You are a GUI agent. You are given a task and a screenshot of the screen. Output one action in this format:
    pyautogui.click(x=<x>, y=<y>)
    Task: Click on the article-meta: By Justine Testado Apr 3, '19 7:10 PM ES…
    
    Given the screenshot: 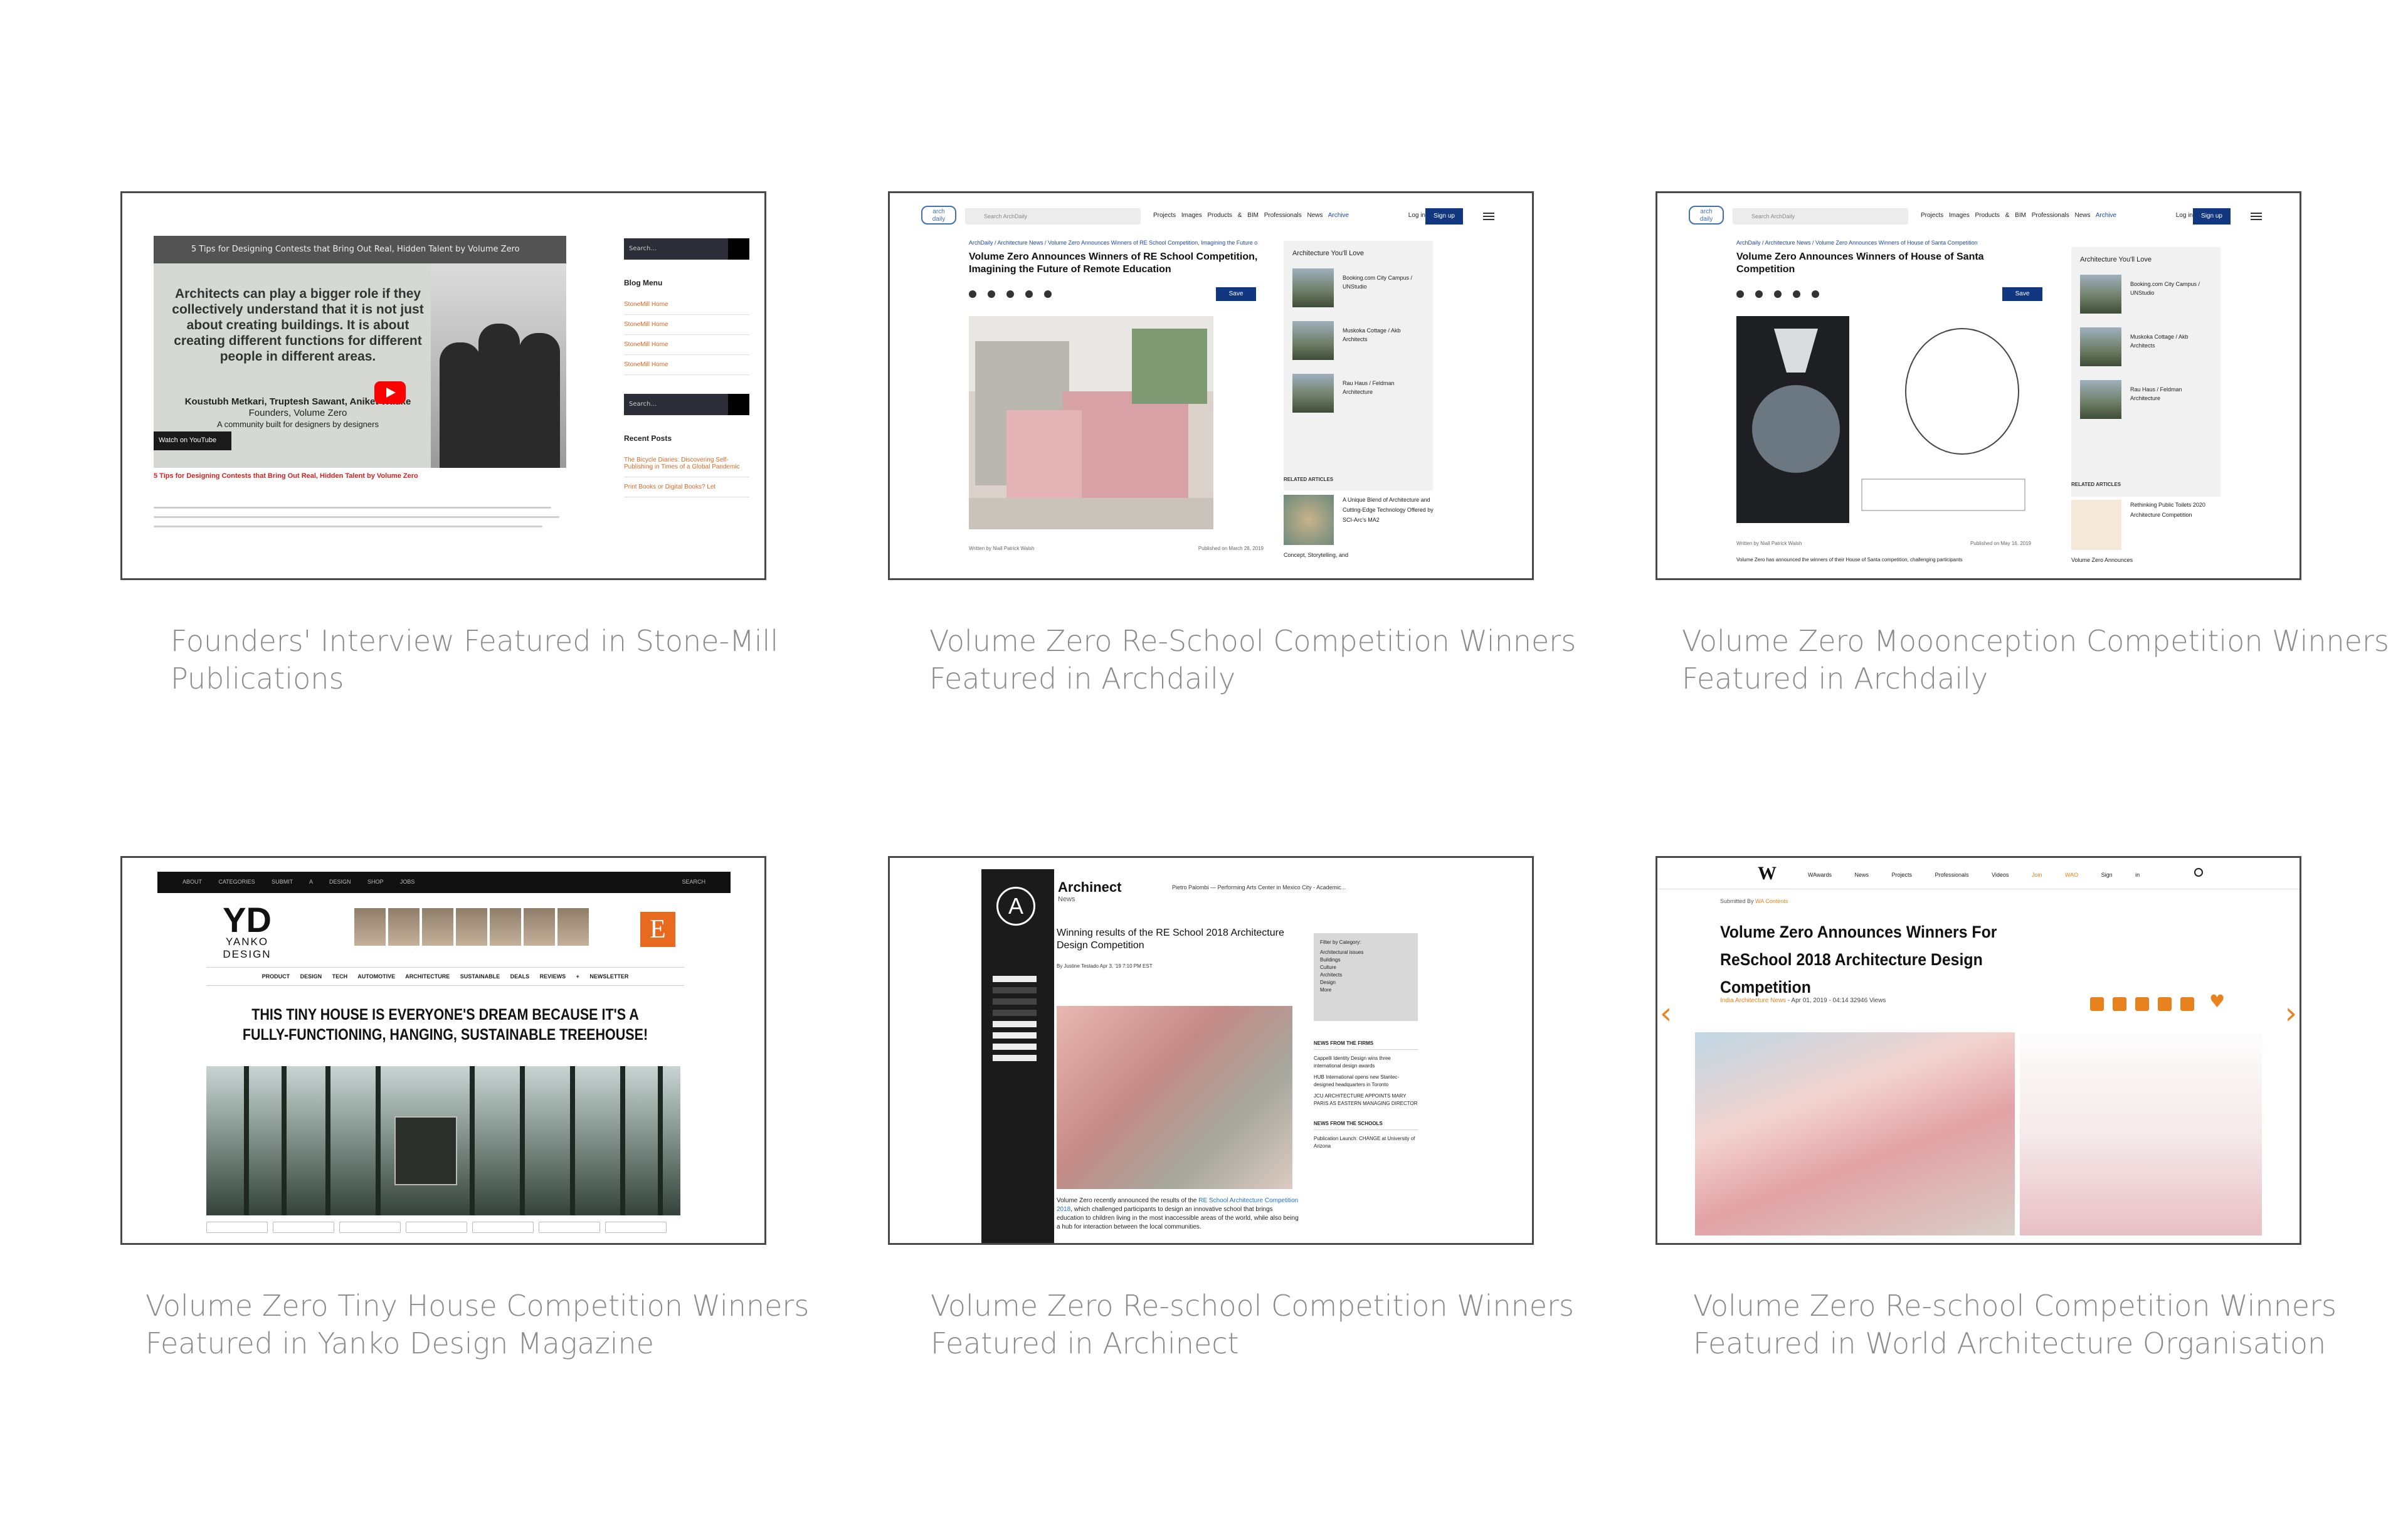 What is the action you would take?
    pyautogui.click(x=1105, y=966)
    